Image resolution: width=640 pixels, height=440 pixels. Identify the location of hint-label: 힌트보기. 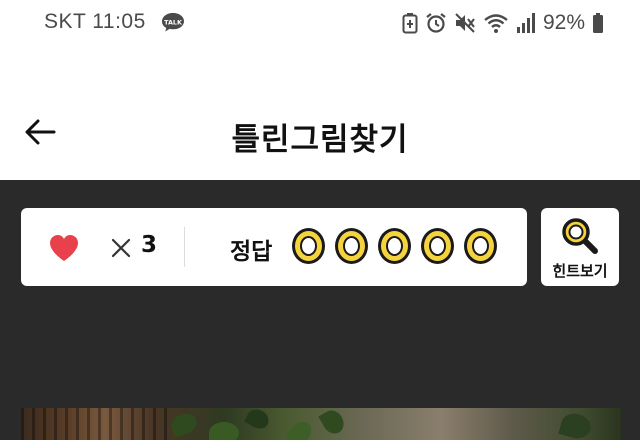
(580, 271).